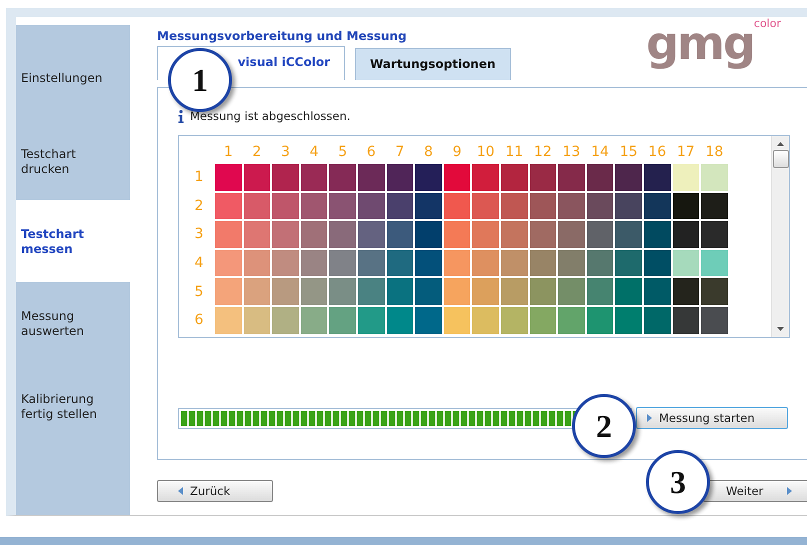  I want to click on column-number: 3, so click(285, 152).